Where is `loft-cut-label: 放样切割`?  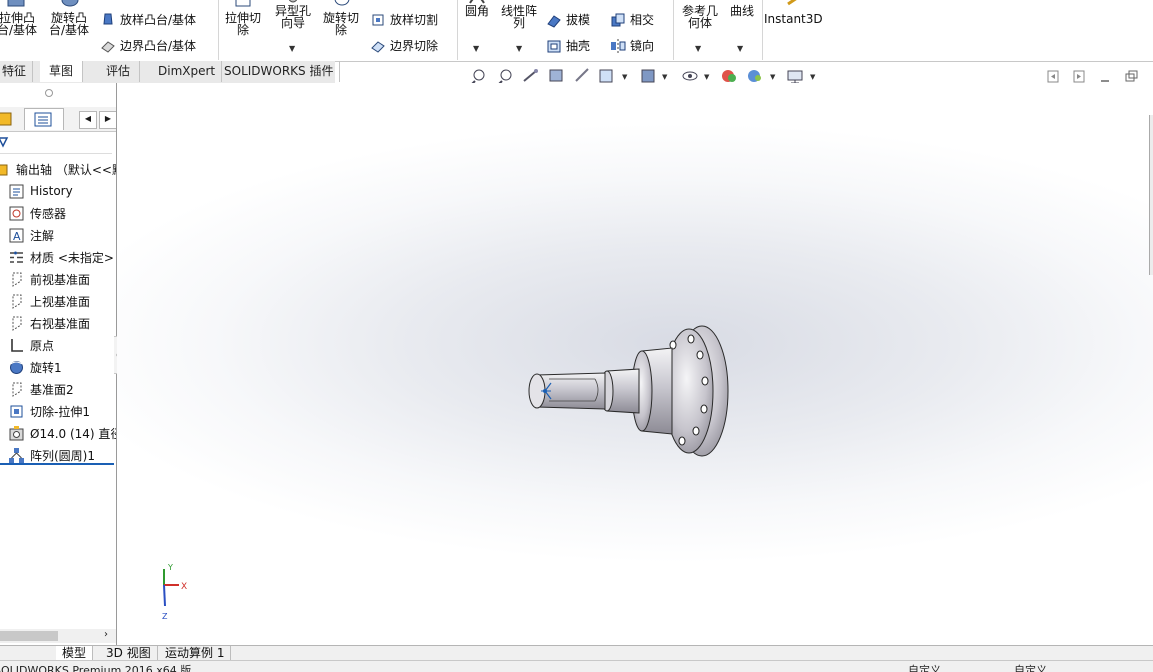
loft-cut-label: 放样切割 is located at coordinates (414, 20).